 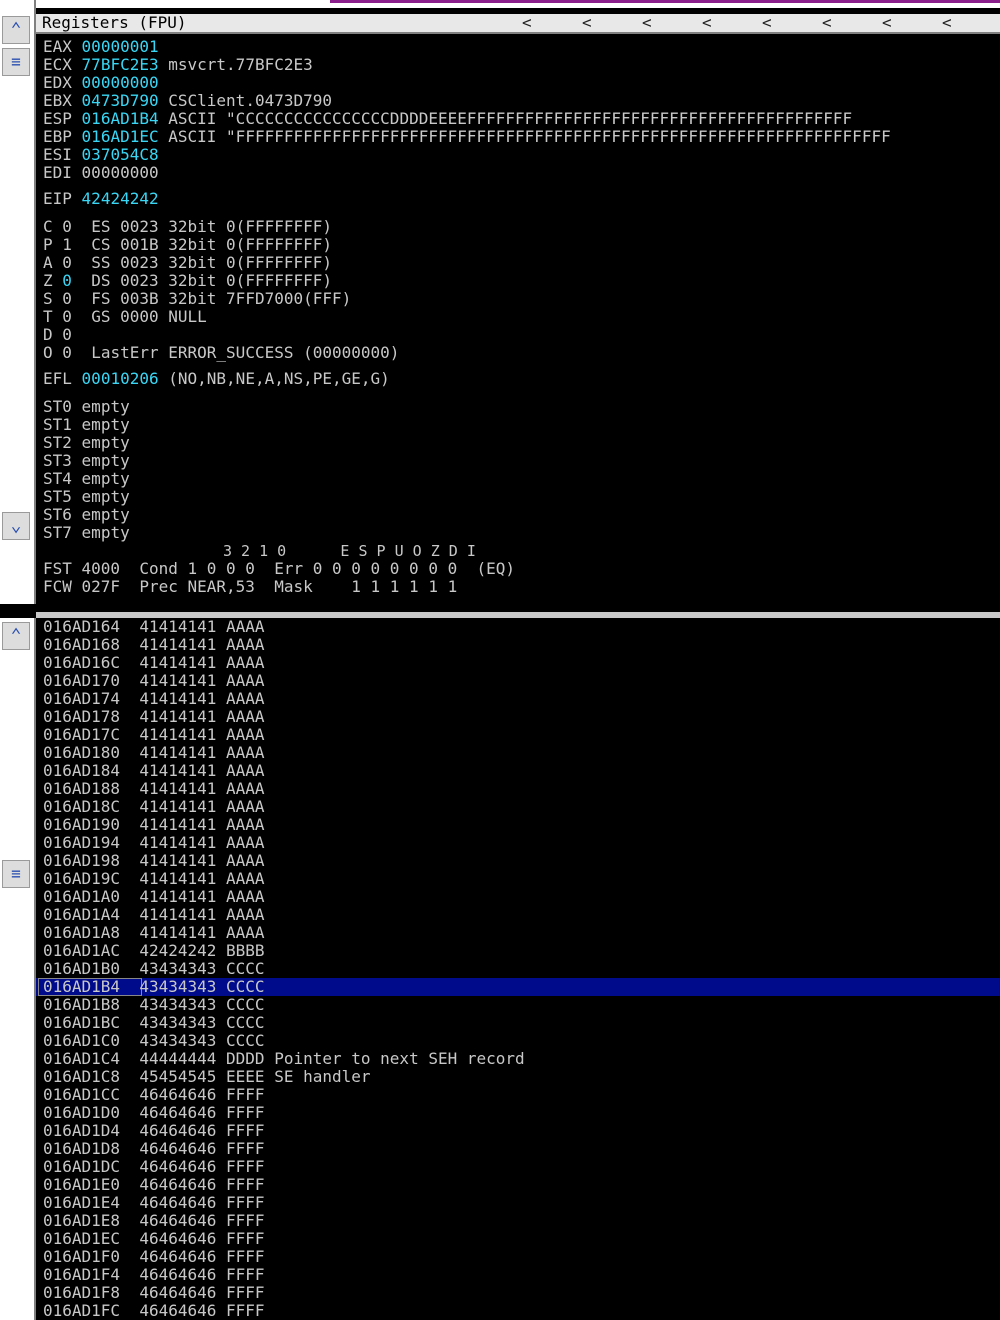 What do you see at coordinates (158, 681) in the screenshot?
I see `stack-row: 016AD170 41414141 AAAA` at bounding box center [158, 681].